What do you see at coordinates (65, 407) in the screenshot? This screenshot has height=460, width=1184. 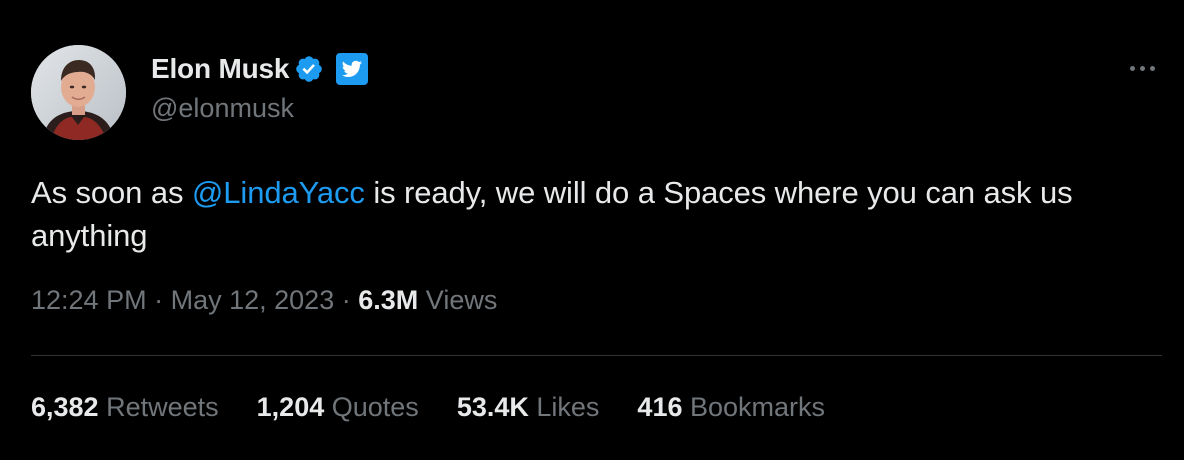 I see `retweets-count: 6,382` at bounding box center [65, 407].